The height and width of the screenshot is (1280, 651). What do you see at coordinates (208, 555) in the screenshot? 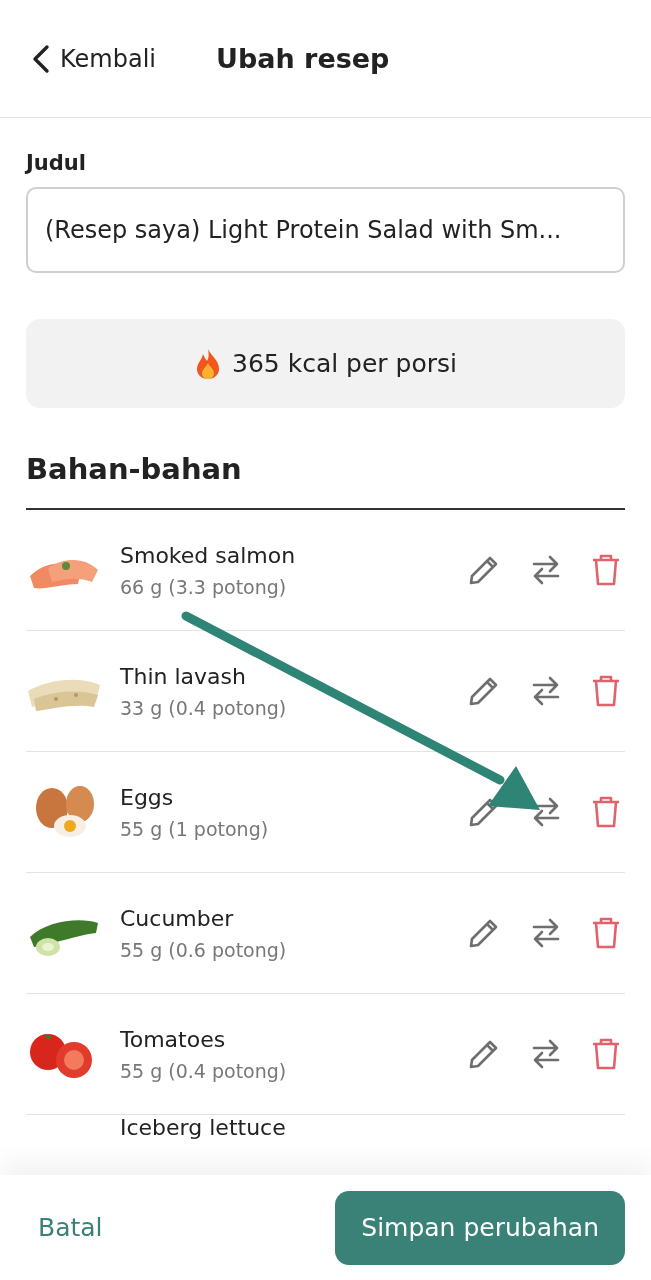
I see `ingredient-name: Smoked salmon` at bounding box center [208, 555].